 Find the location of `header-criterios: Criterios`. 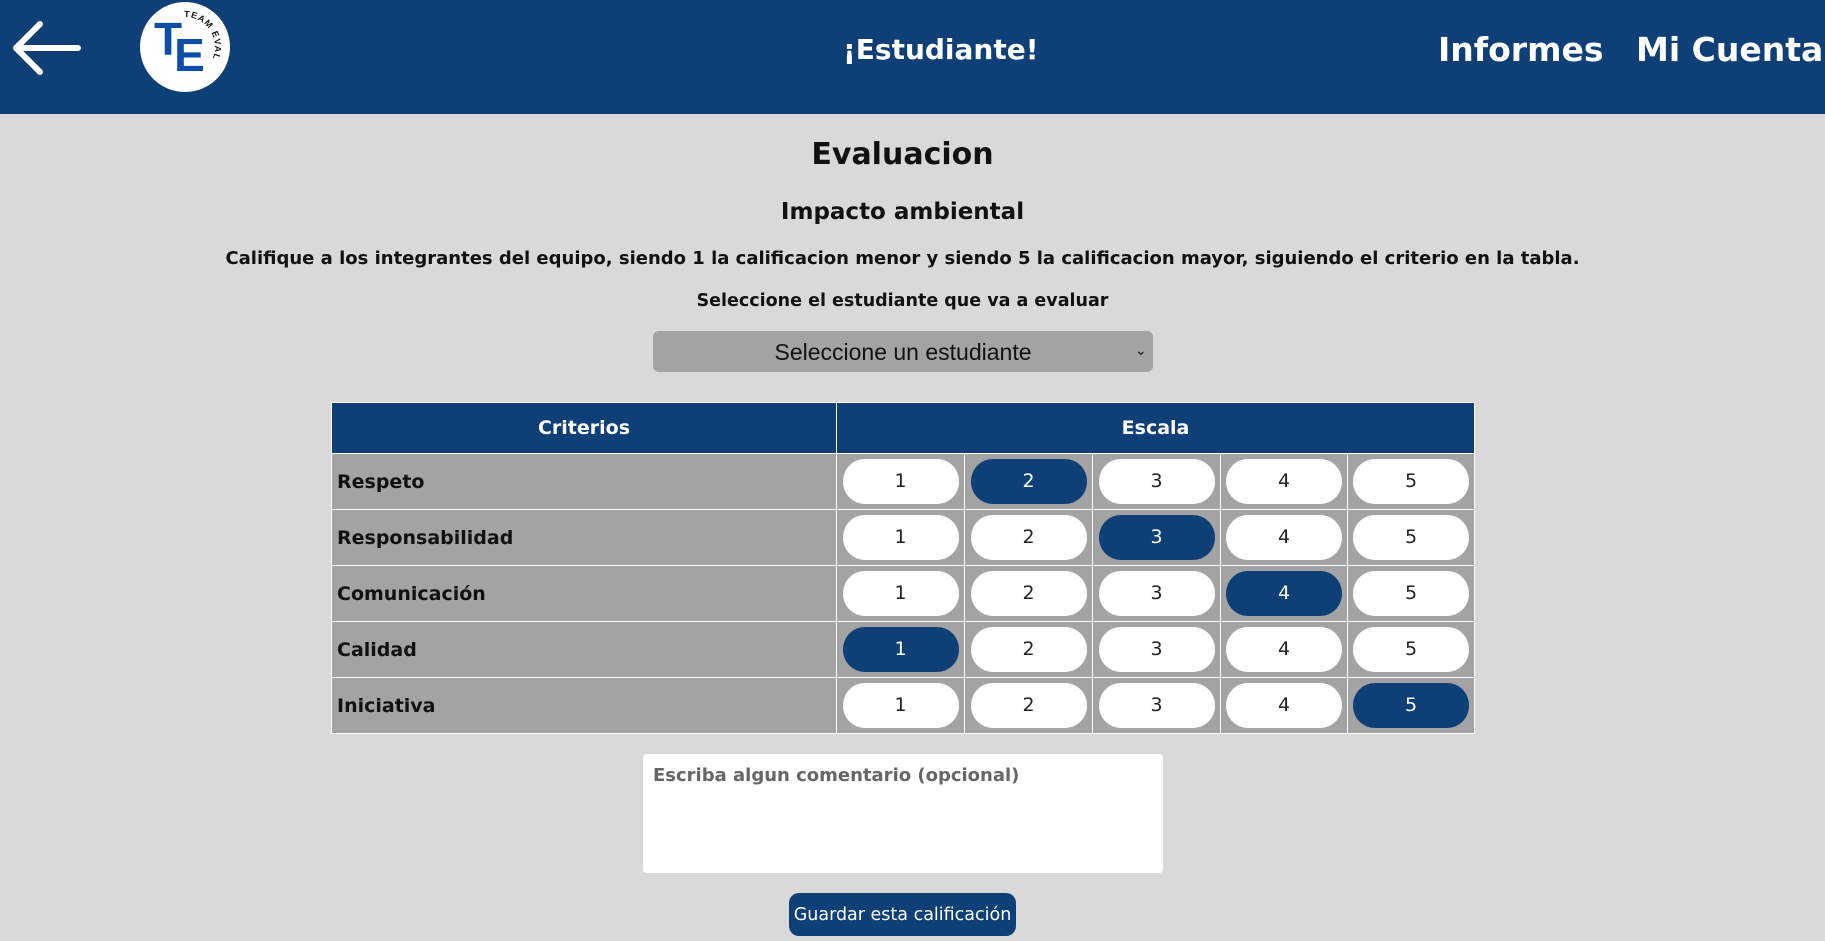

header-criterios: Criterios is located at coordinates (584, 428).